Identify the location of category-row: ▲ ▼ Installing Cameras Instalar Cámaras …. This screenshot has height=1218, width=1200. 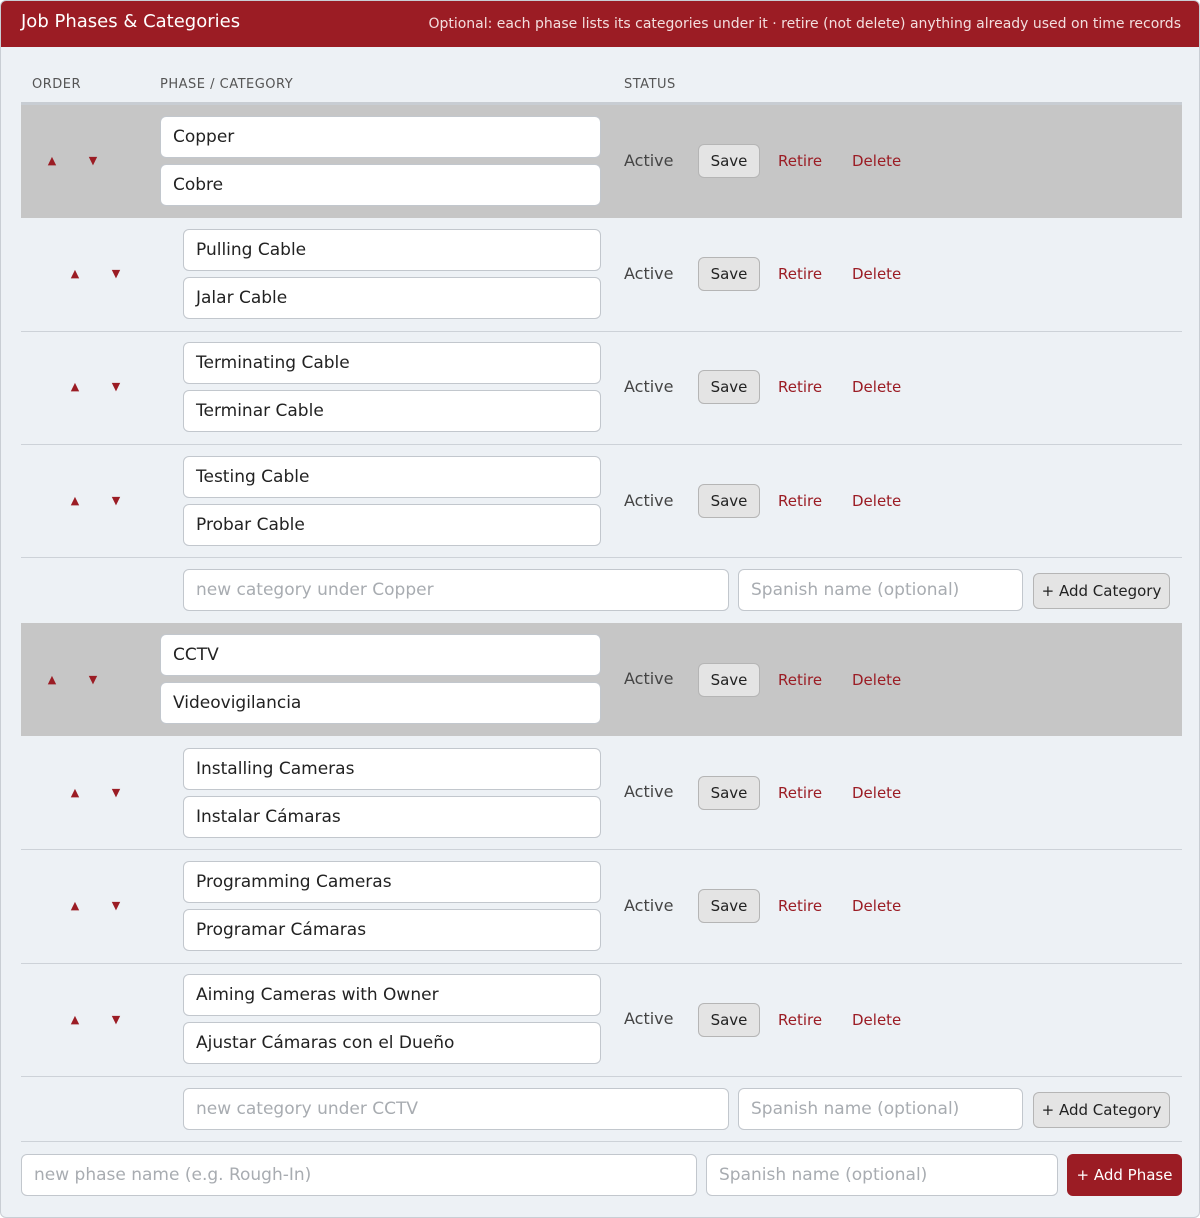
(601, 793).